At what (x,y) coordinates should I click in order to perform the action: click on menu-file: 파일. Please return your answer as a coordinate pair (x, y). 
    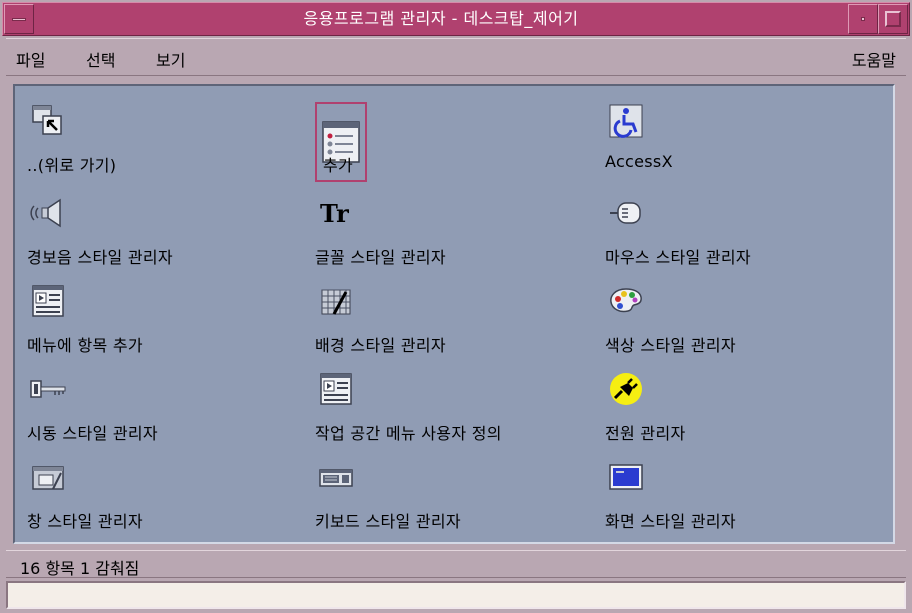
    Looking at the image, I should click on (30, 59).